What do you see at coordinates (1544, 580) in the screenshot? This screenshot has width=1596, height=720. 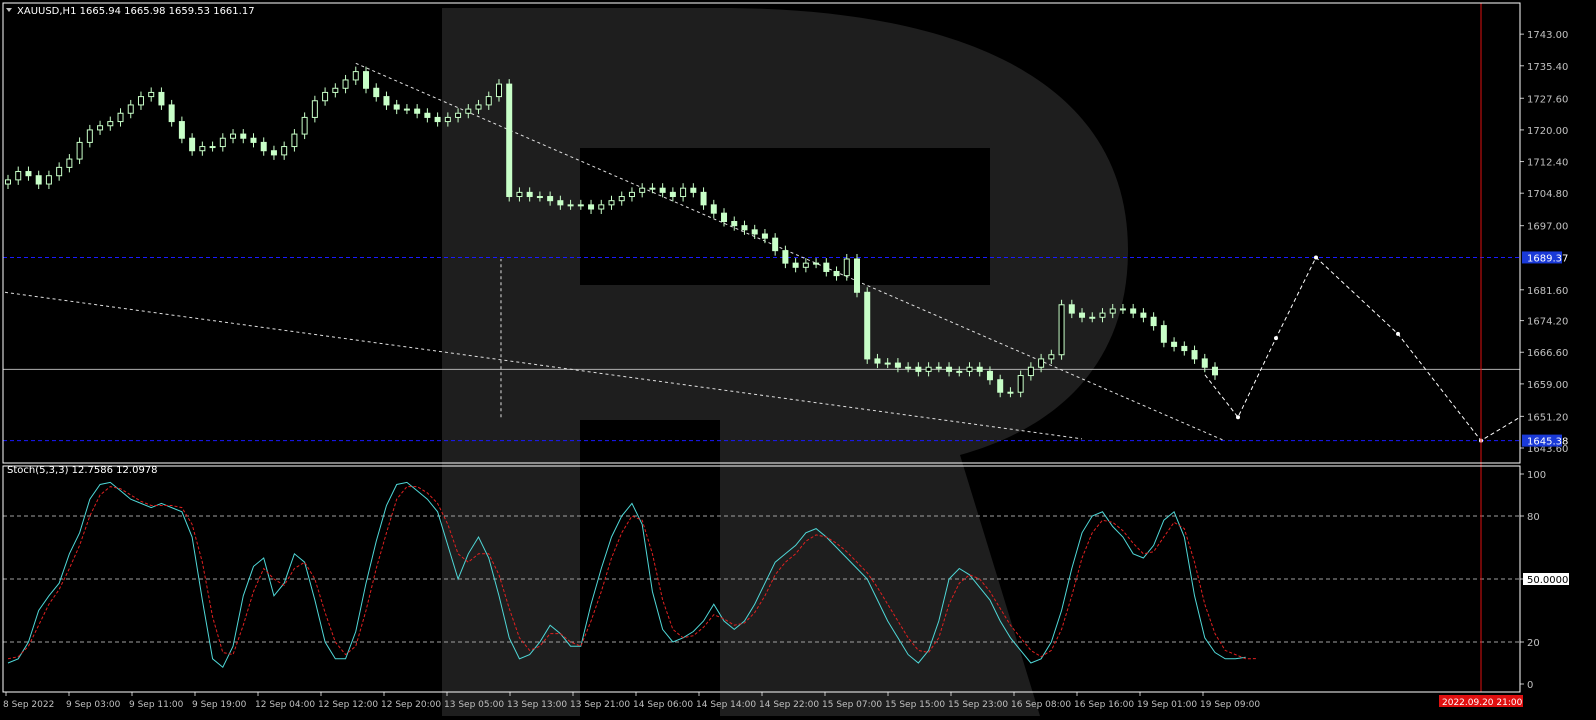 I see `stochastic-axis: 100 80 50.0000 20 0` at bounding box center [1544, 580].